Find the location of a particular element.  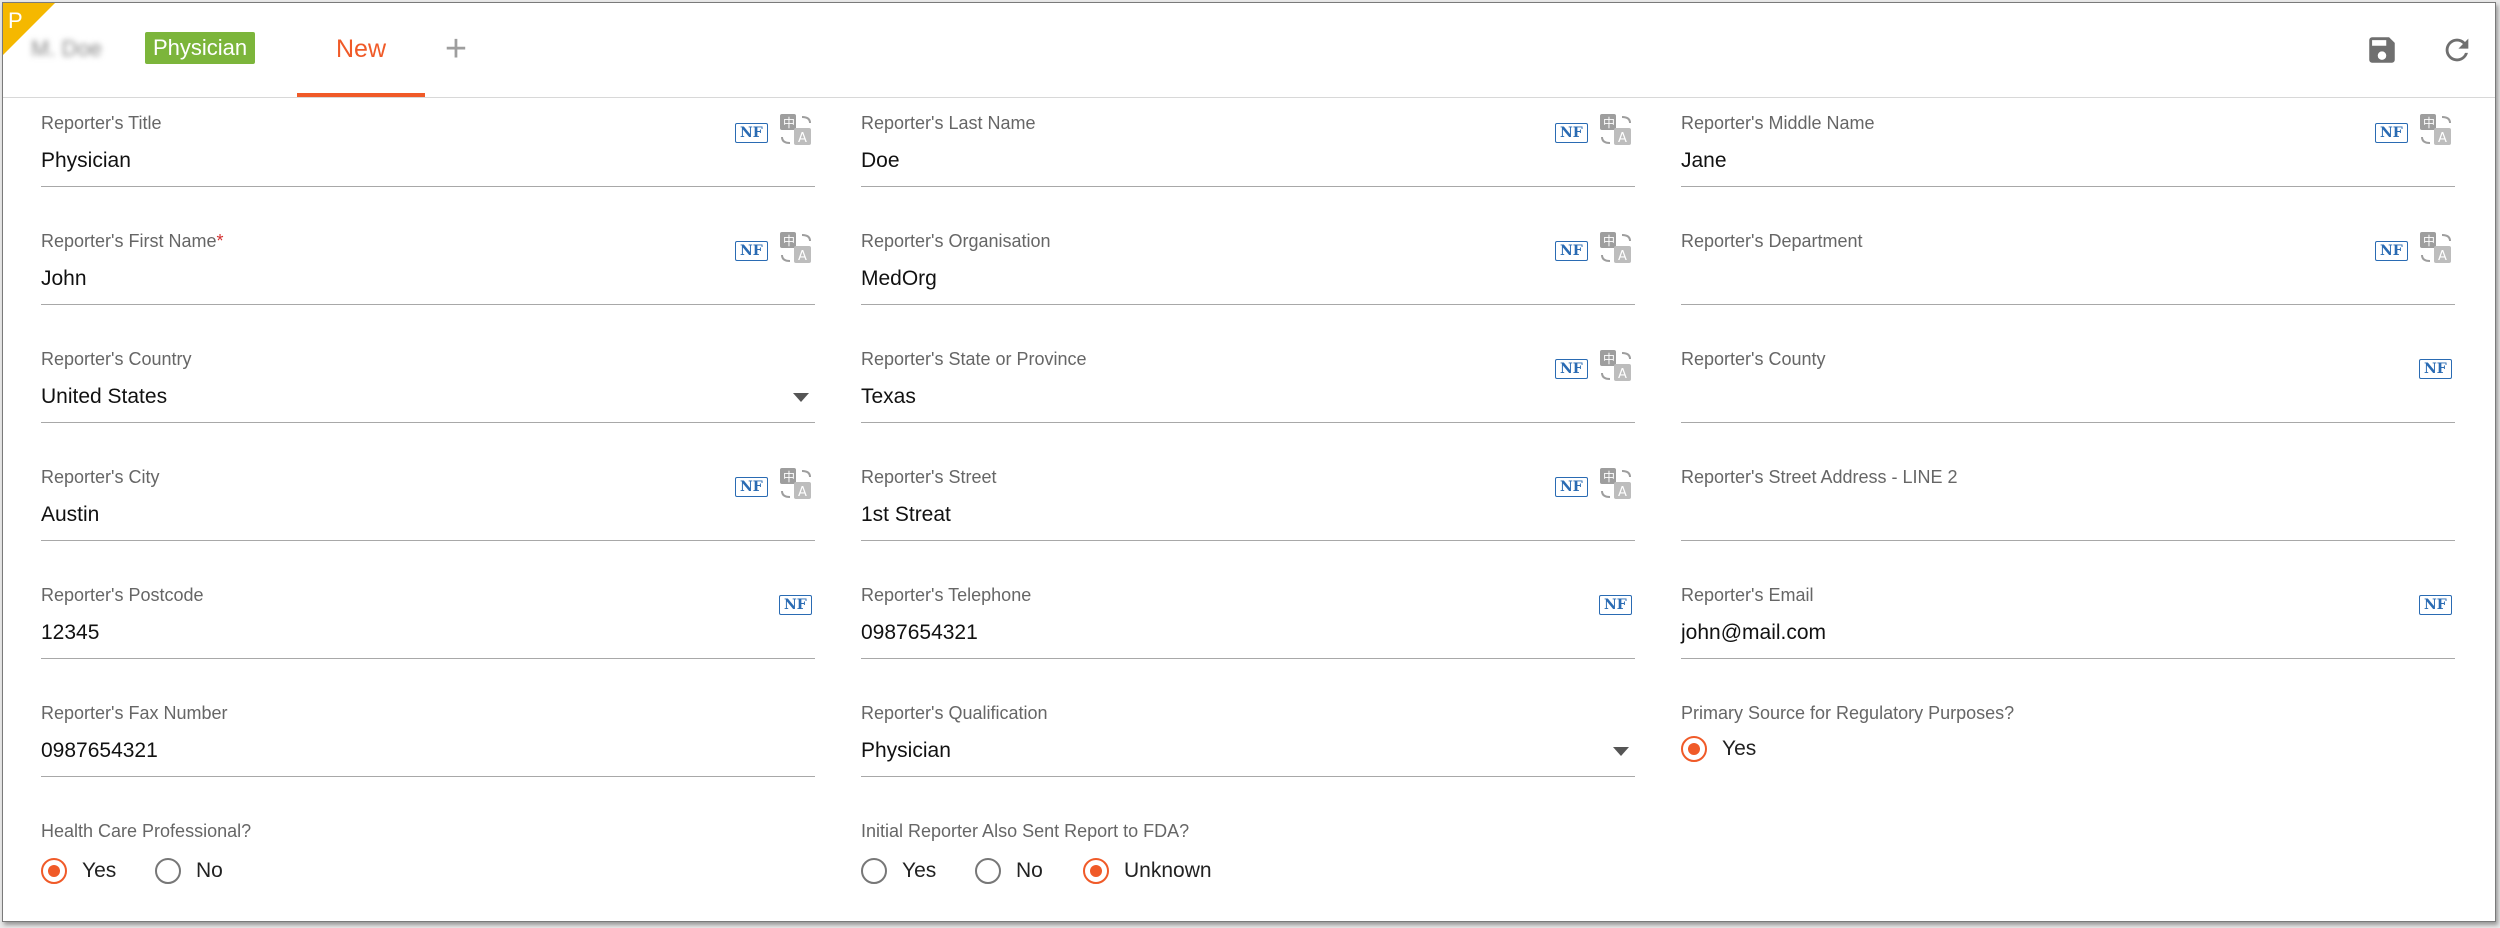

fda-no-radio: No is located at coordinates (1009, 871).